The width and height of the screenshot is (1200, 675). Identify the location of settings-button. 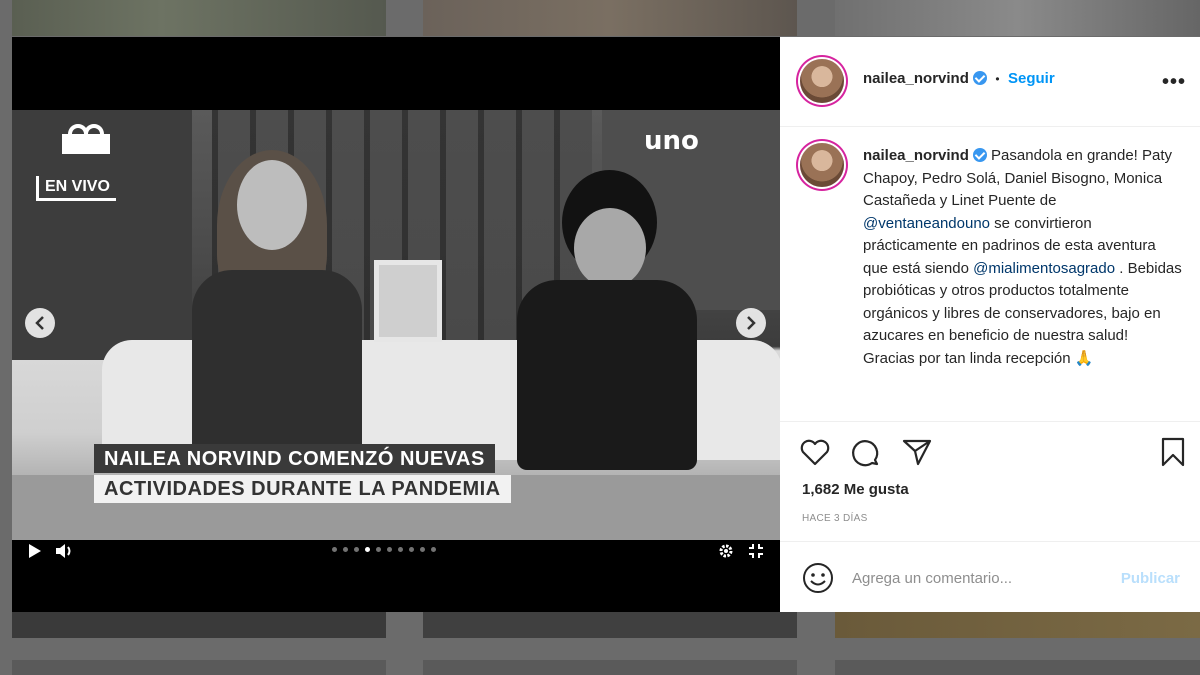
(726, 551).